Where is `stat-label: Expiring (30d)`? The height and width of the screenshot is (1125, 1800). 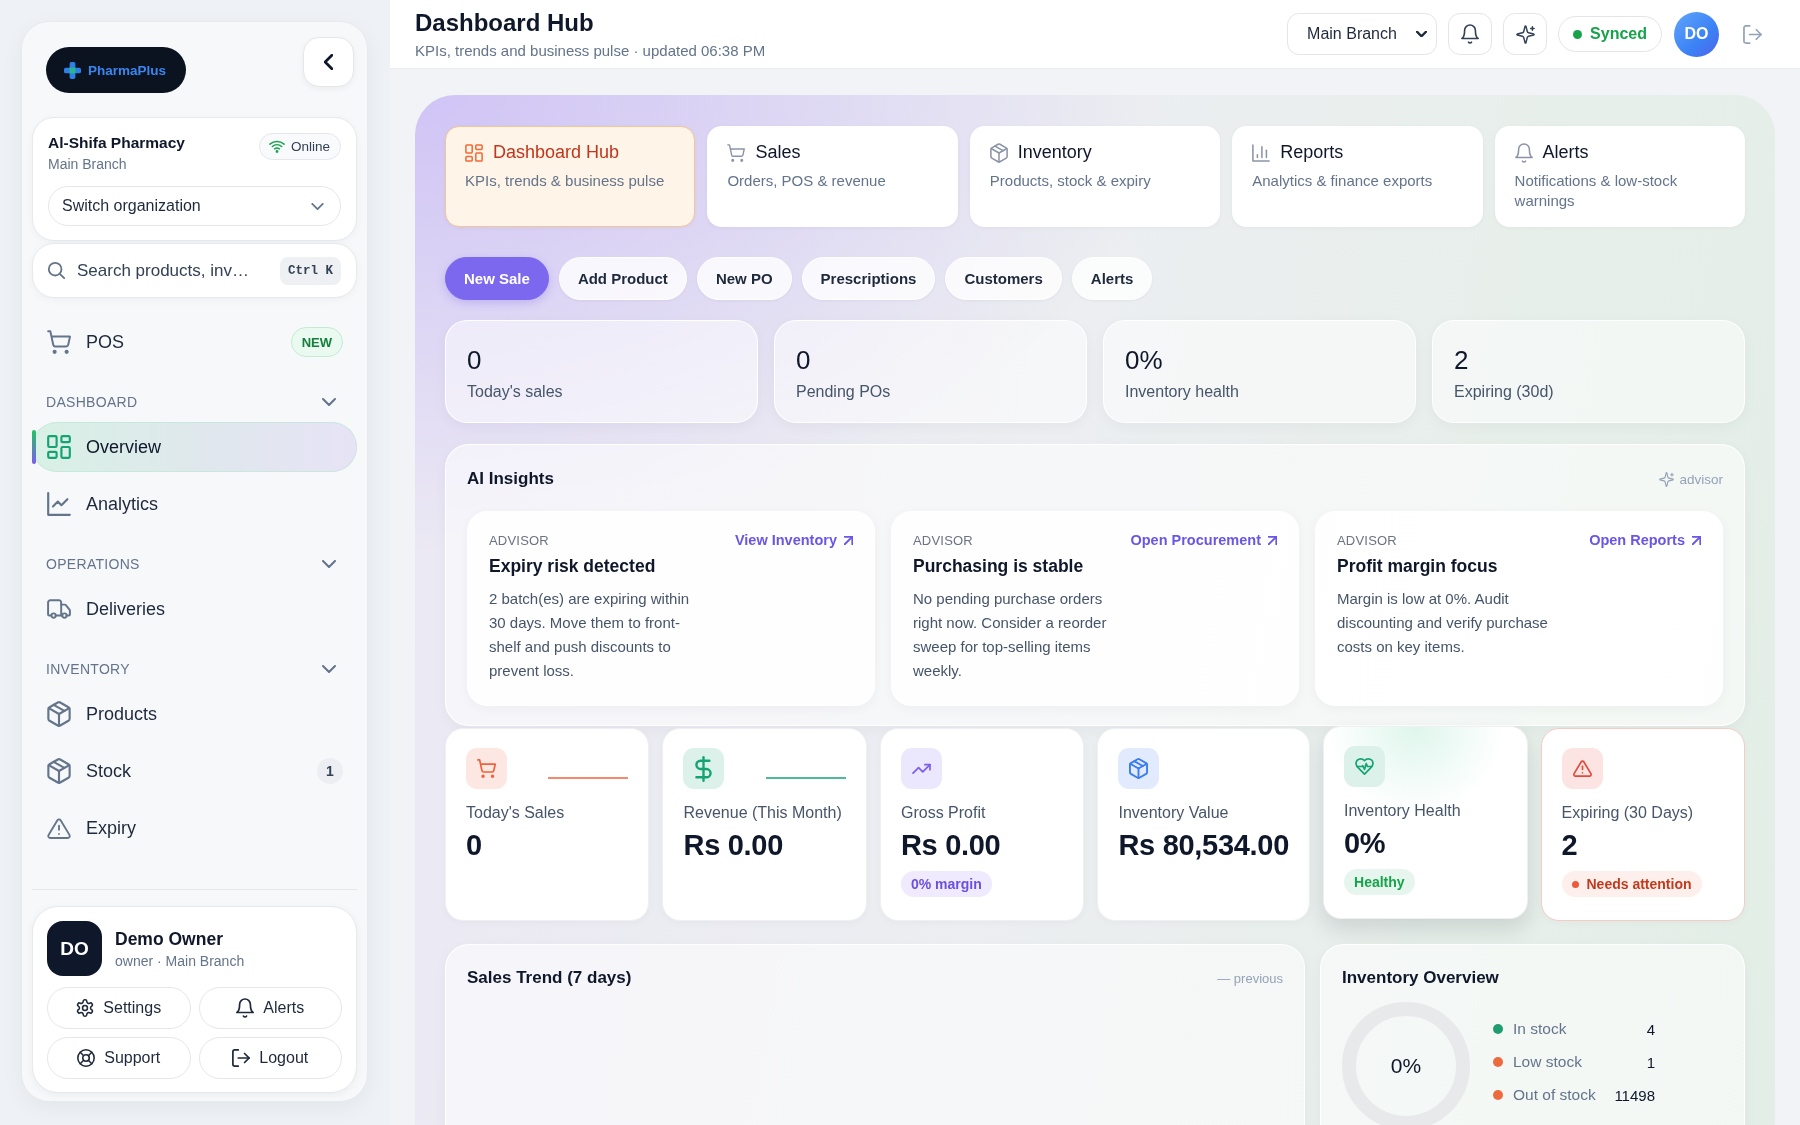
stat-label: Expiring (30d) is located at coordinates (1504, 392).